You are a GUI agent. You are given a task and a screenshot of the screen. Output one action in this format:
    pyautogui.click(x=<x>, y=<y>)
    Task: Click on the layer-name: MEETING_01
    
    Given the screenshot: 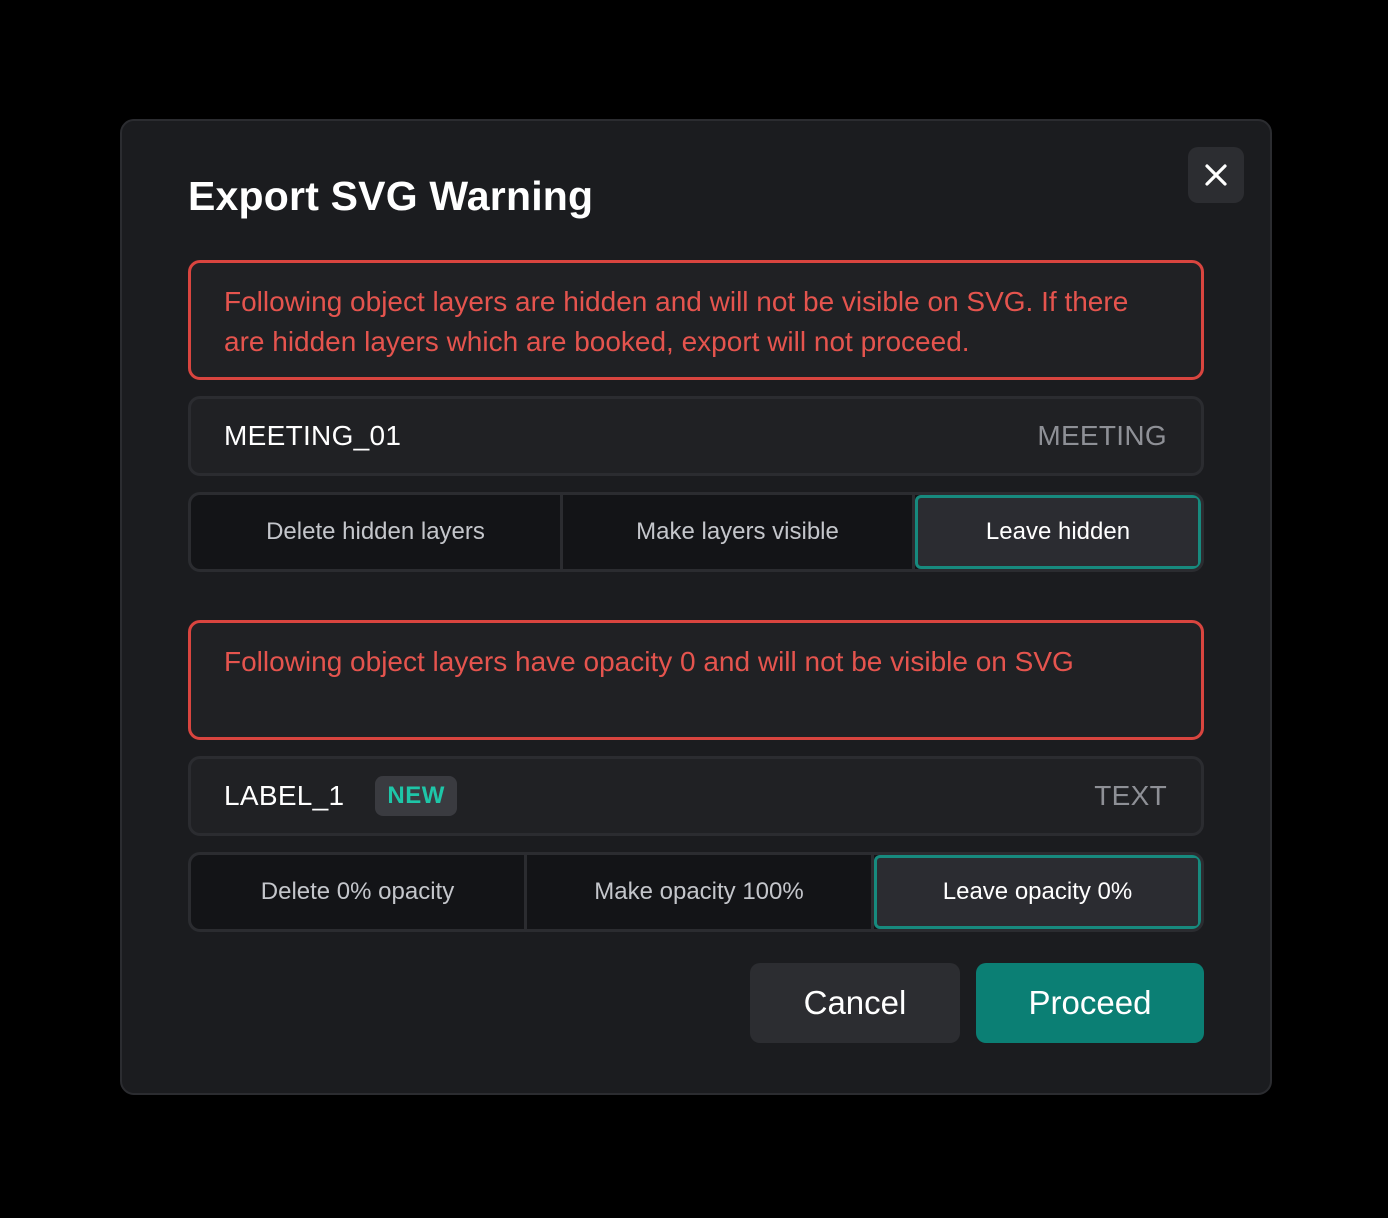 What is the action you would take?
    pyautogui.click(x=313, y=435)
    